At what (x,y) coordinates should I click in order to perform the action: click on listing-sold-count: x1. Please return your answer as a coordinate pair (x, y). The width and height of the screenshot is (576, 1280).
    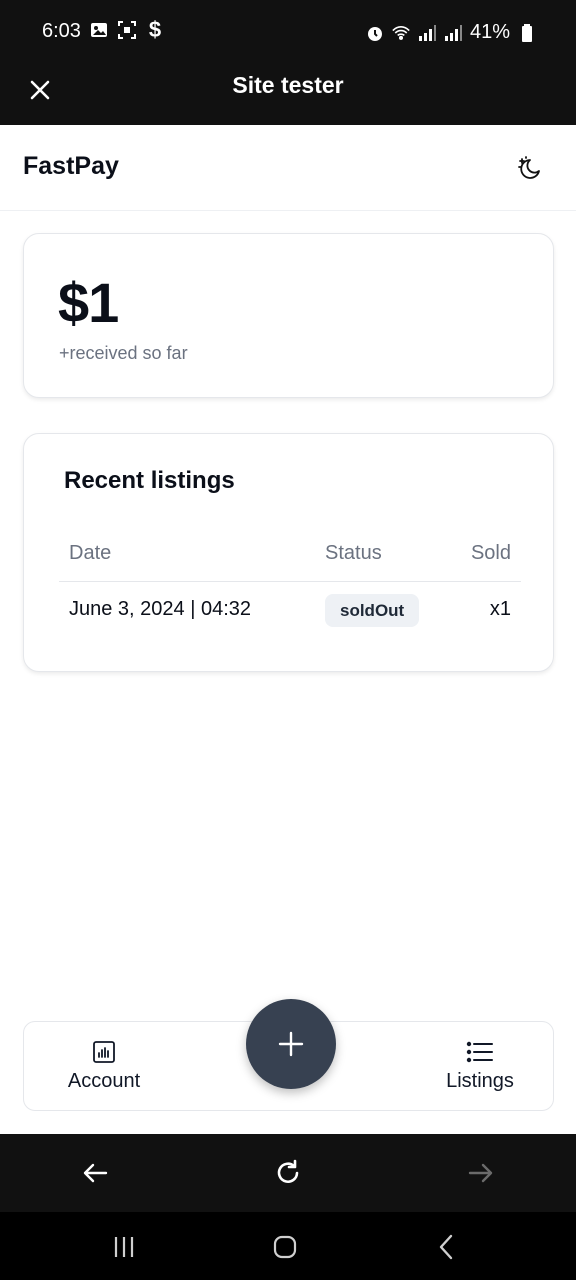
    Looking at the image, I should click on (500, 609).